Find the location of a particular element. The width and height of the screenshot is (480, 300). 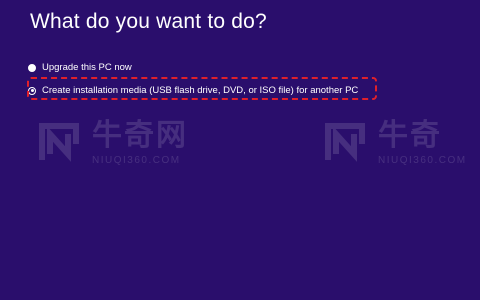

page-title: What do you want to do? is located at coordinates (148, 21).